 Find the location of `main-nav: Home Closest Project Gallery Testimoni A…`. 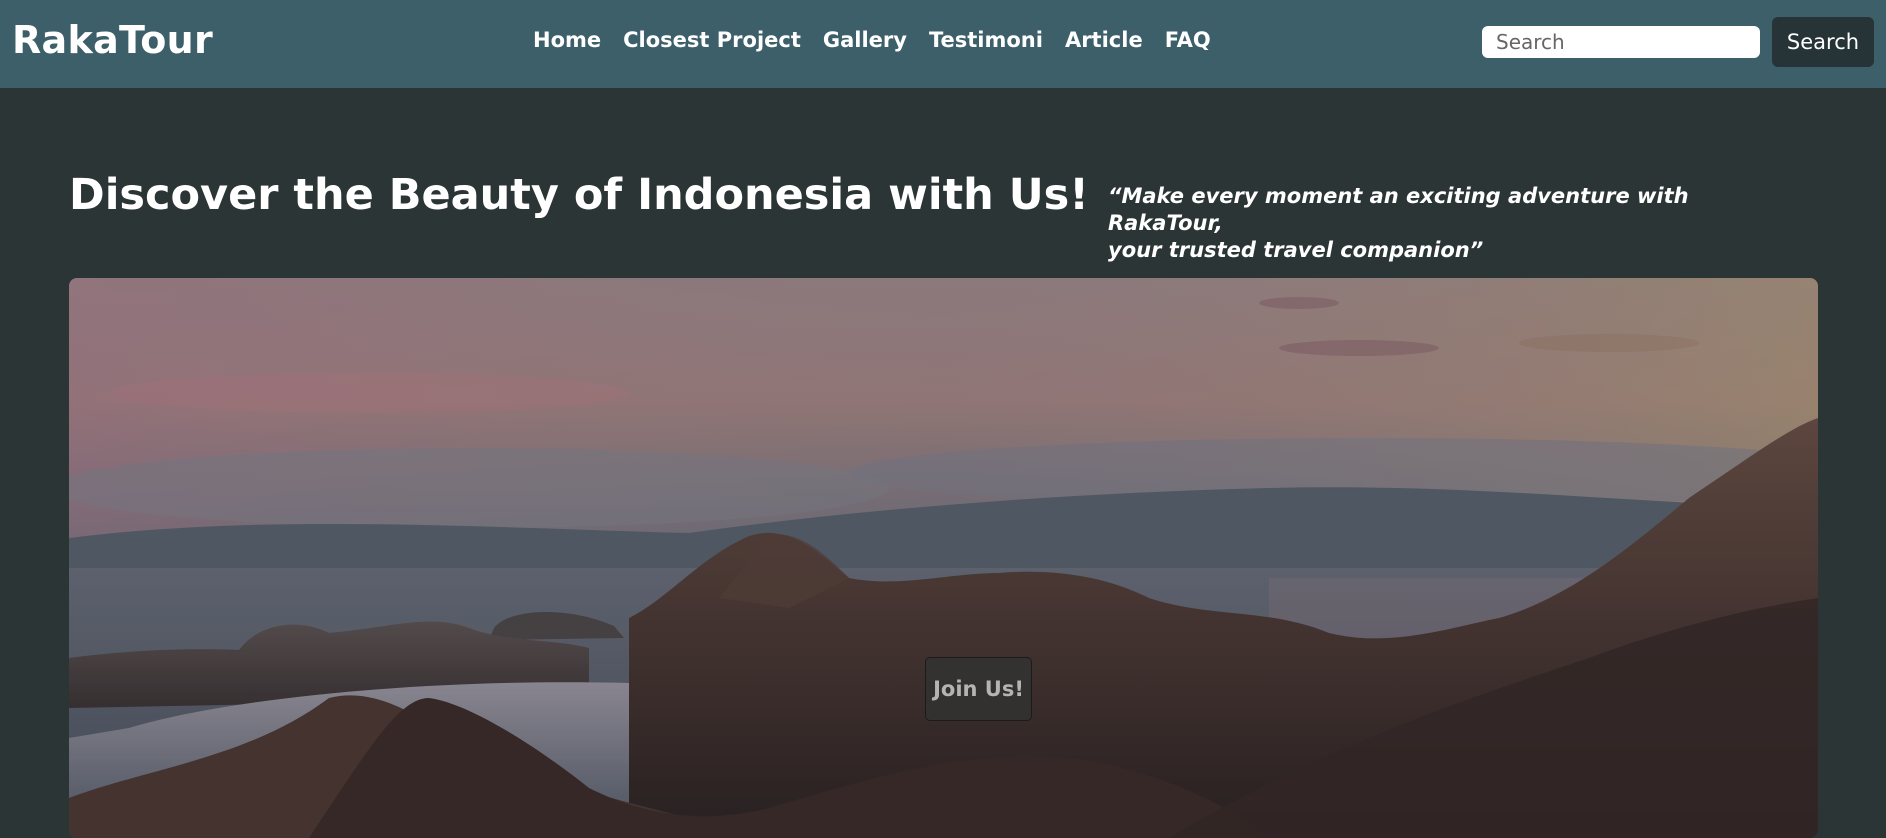

main-nav: Home Closest Project Gallery Testimoni A… is located at coordinates (872, 40).